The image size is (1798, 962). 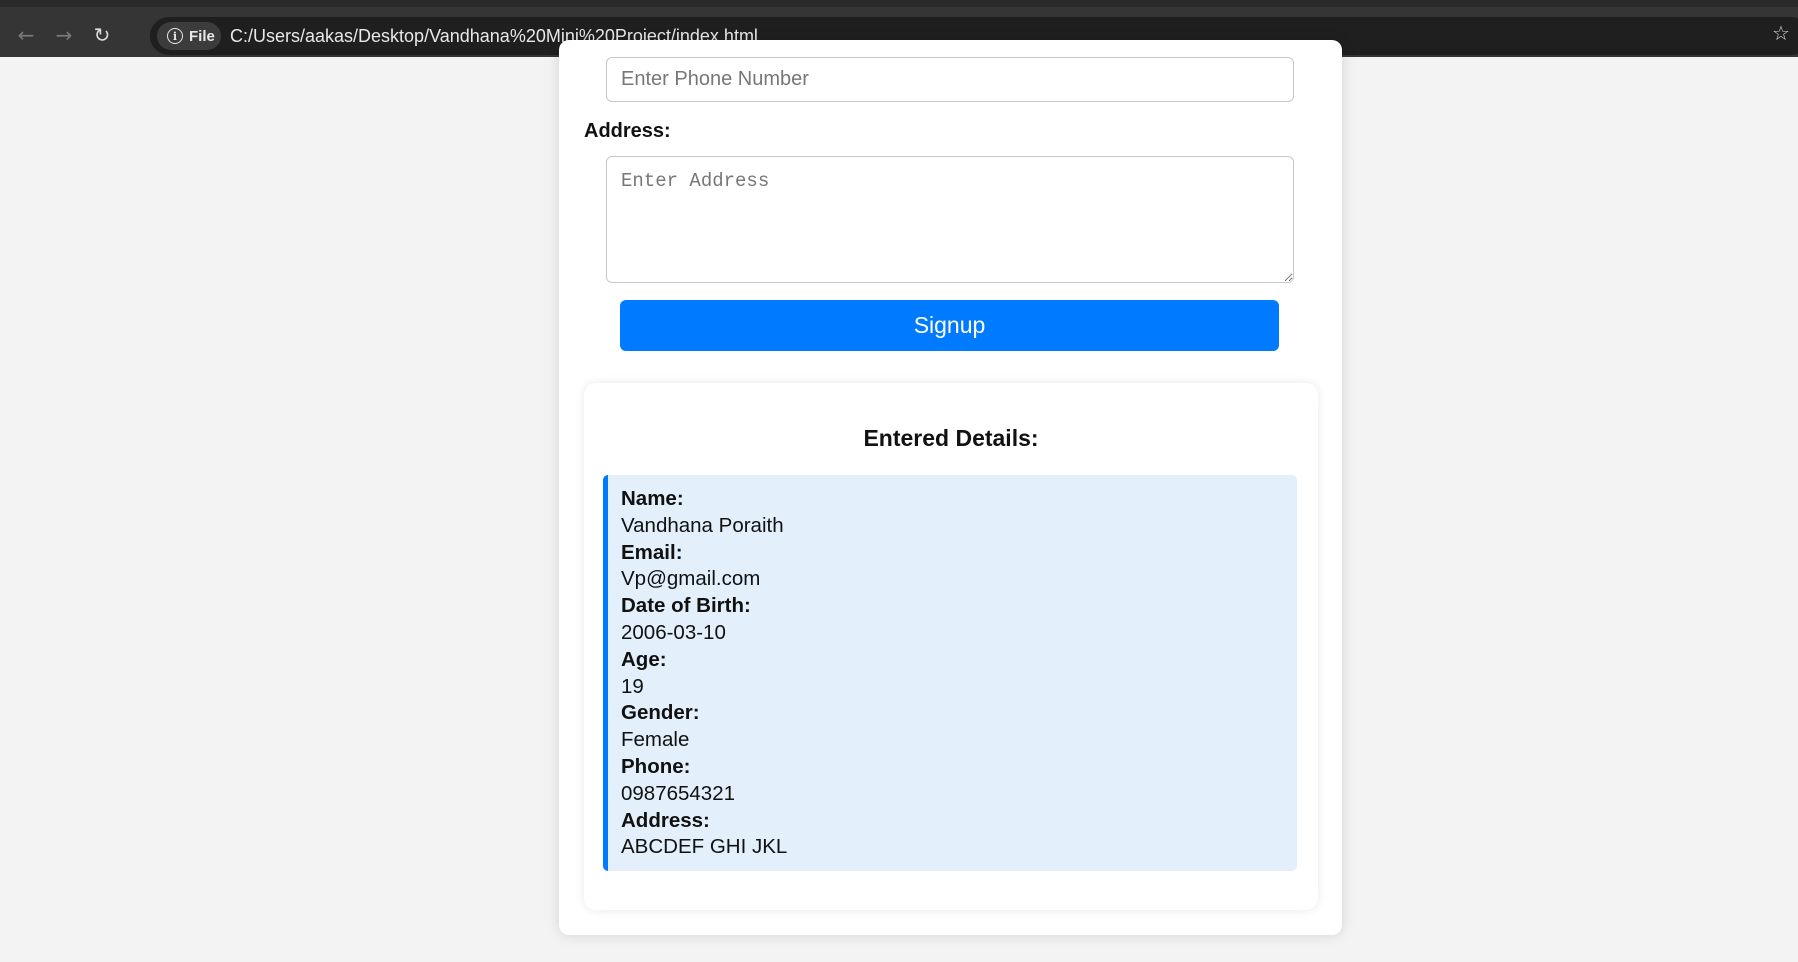 I want to click on bookmark-star-icon: ☆, so click(x=1781, y=33).